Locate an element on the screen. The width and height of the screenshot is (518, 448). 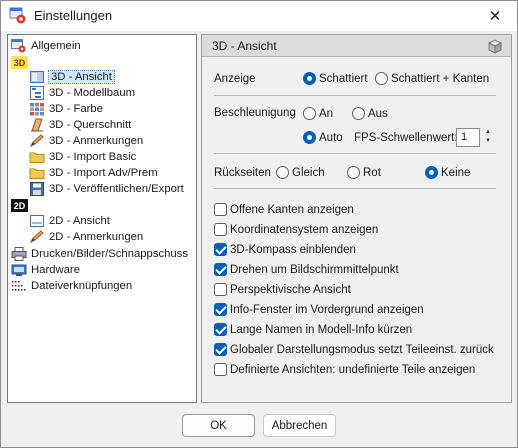
cross-section-icon is located at coordinates (37, 125).